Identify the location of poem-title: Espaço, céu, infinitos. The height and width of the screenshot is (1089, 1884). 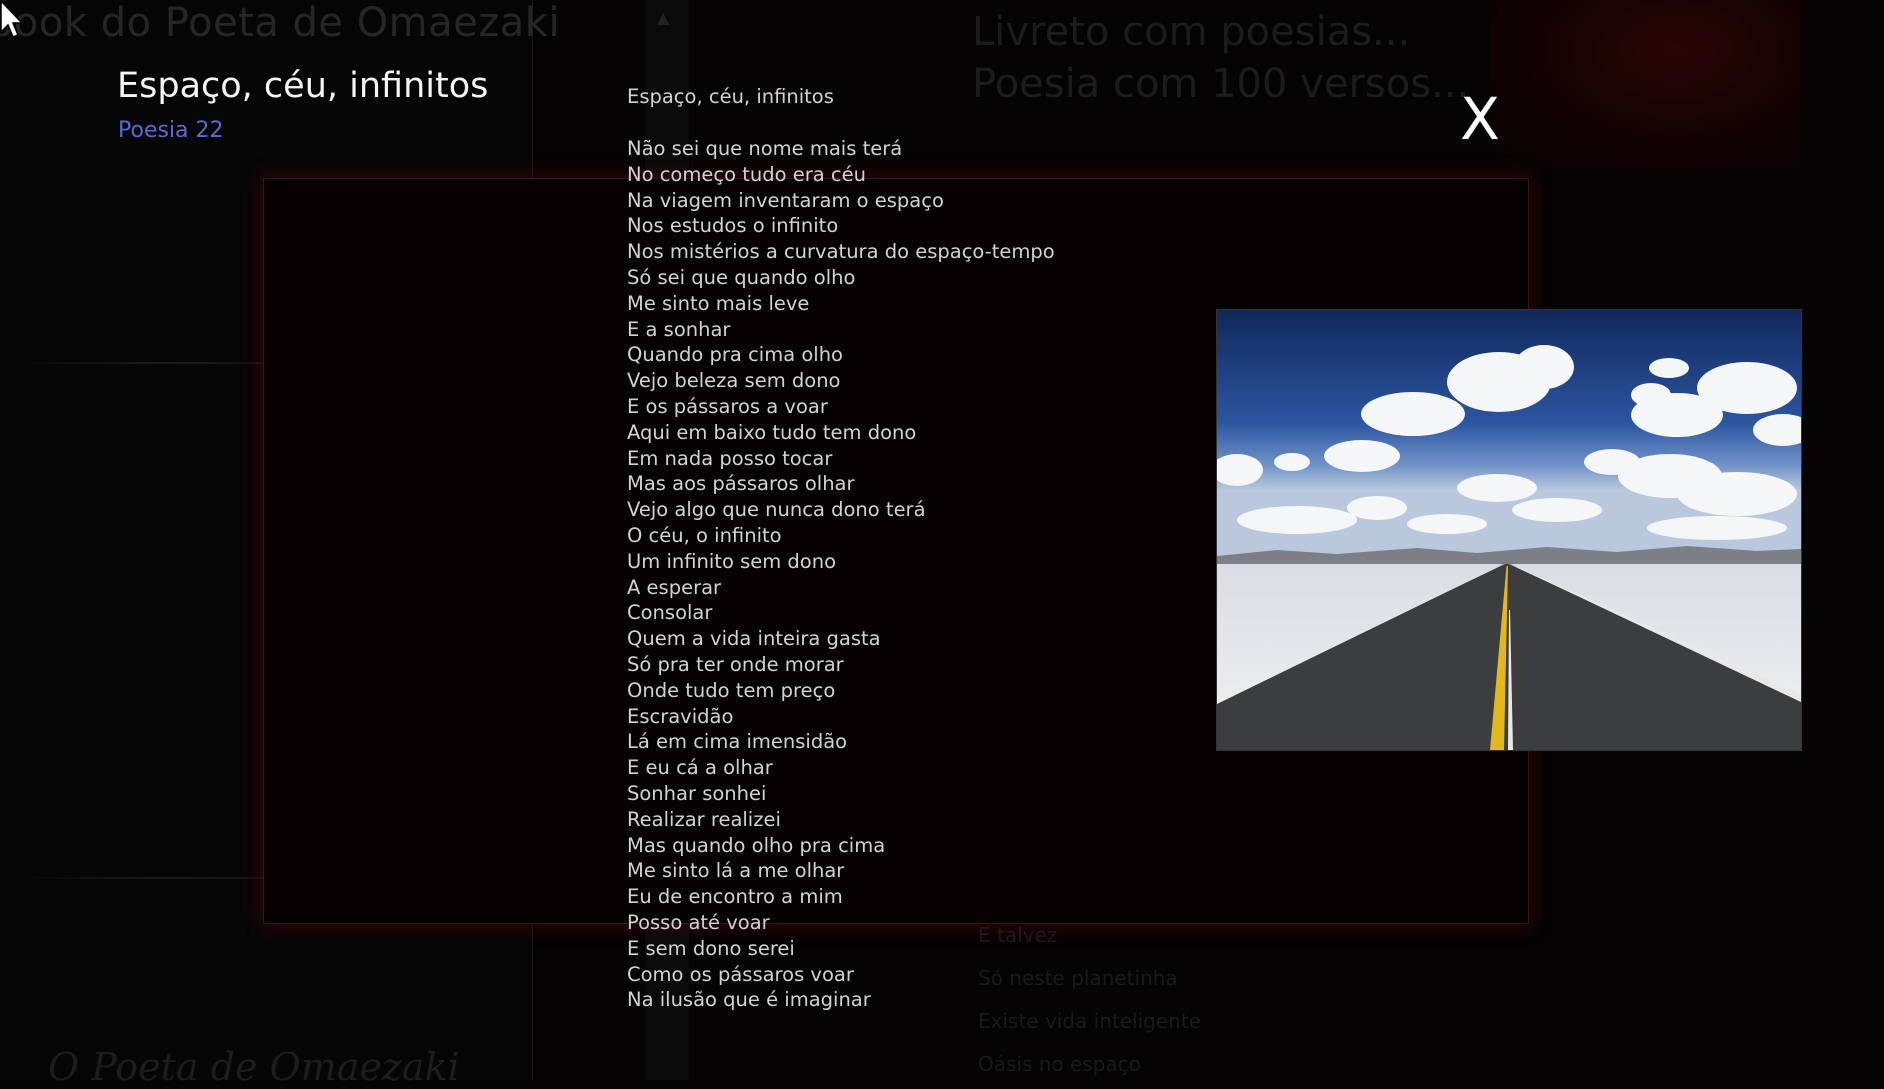
(730, 96).